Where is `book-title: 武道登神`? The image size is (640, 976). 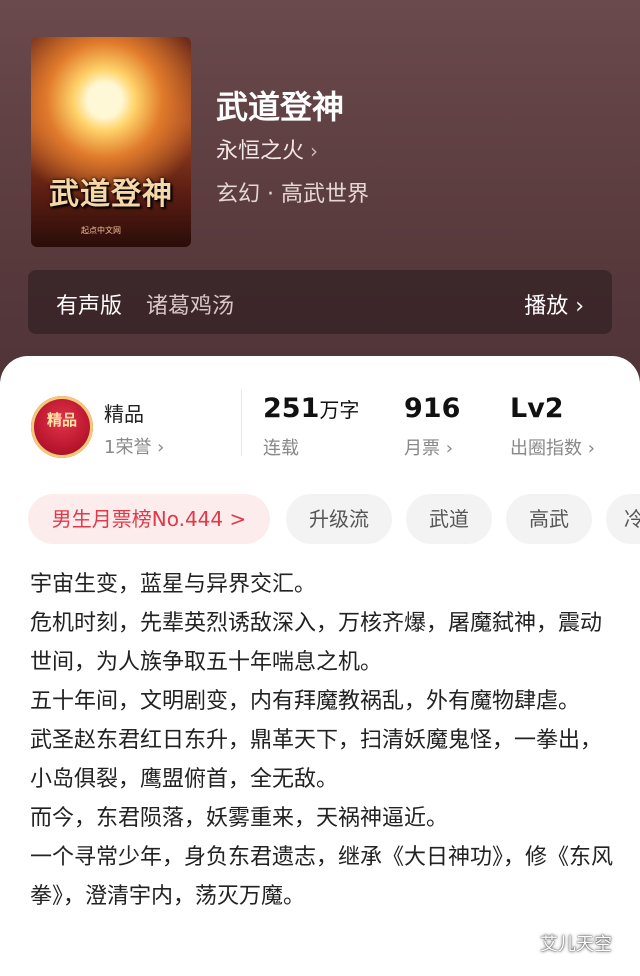
book-title: 武道登神 is located at coordinates (280, 107).